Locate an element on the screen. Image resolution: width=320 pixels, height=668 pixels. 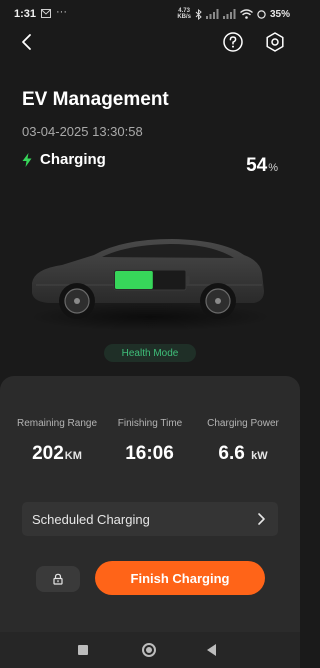
charging-status: Charging is located at coordinates (64, 159).